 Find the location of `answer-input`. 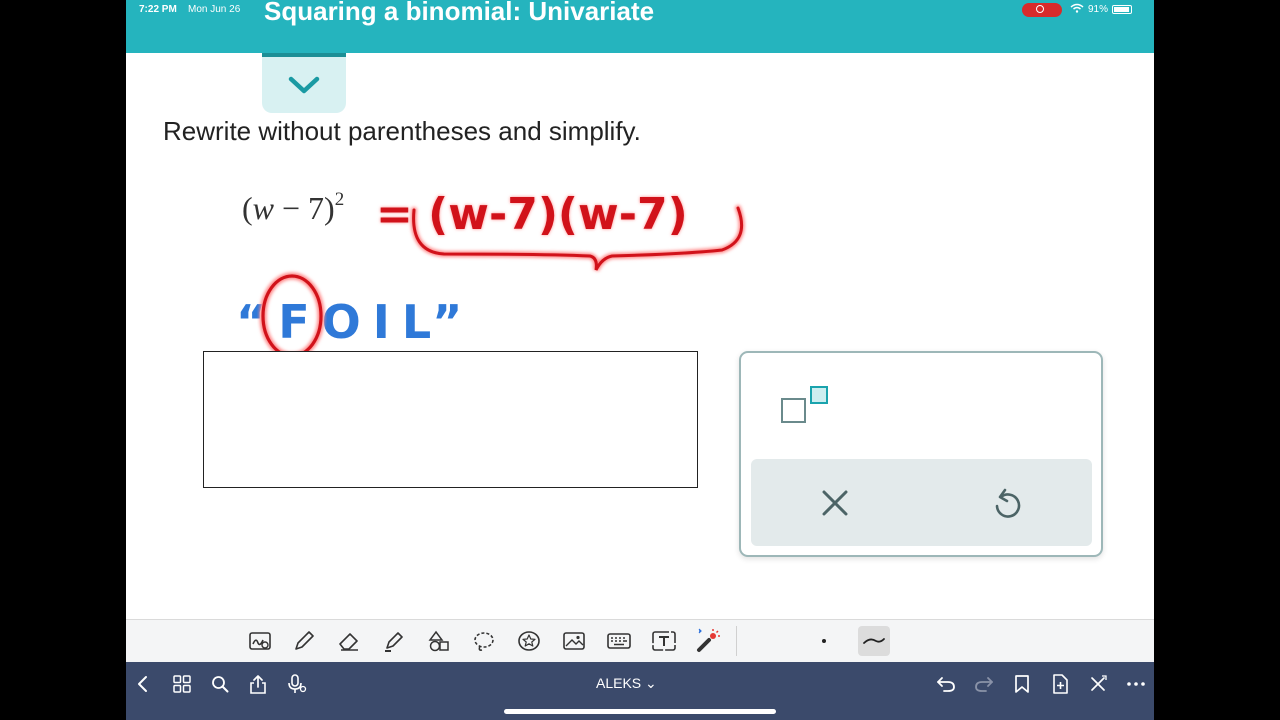

answer-input is located at coordinates (450, 419).